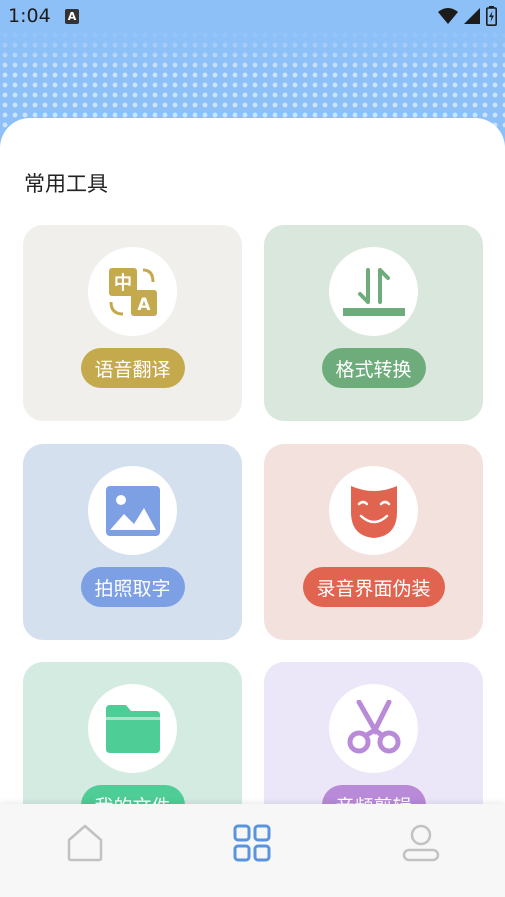 The width and height of the screenshot is (505, 897). What do you see at coordinates (448, 16) in the screenshot?
I see `wifi-icon` at bounding box center [448, 16].